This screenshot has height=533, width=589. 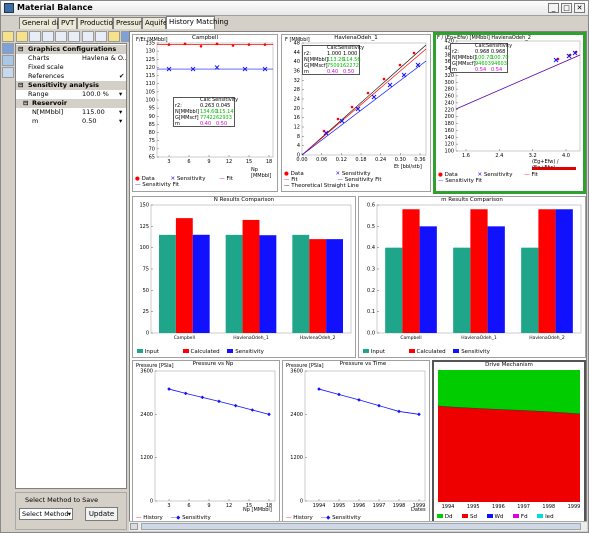 I want to click on y-tick-label: 70, so click(x=152, y=149).